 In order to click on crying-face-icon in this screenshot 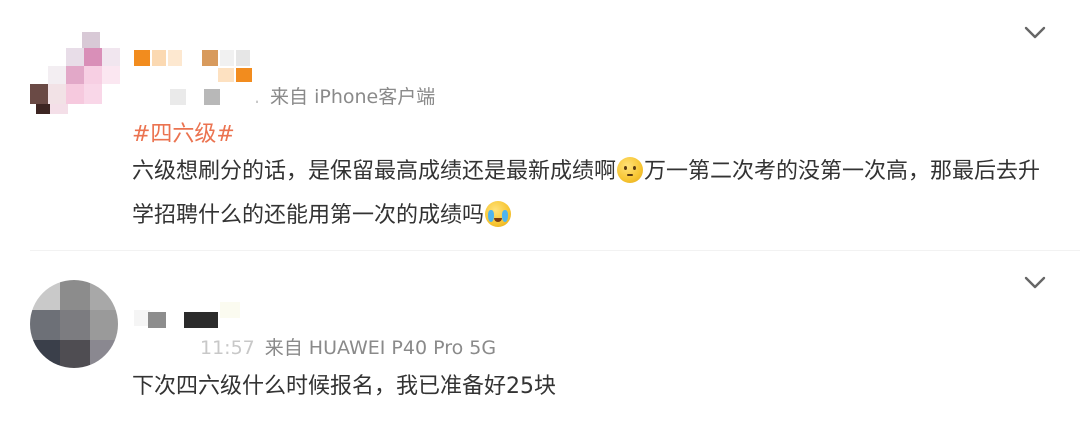, I will do `click(498, 214)`.